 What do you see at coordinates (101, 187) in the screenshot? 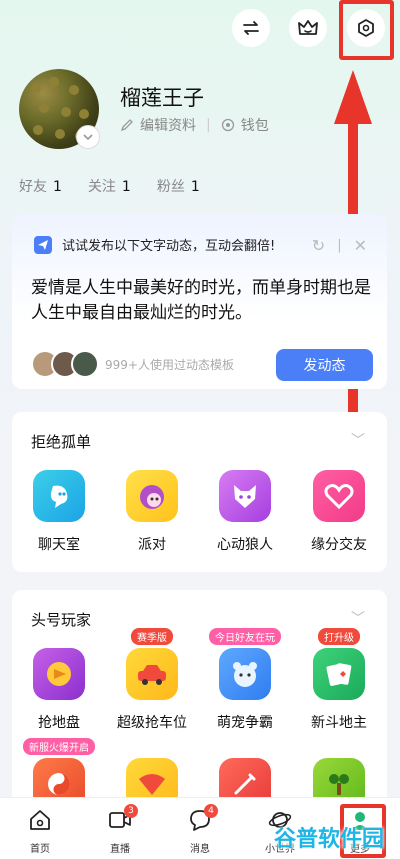
I see `stat-label: 关注` at bounding box center [101, 187].